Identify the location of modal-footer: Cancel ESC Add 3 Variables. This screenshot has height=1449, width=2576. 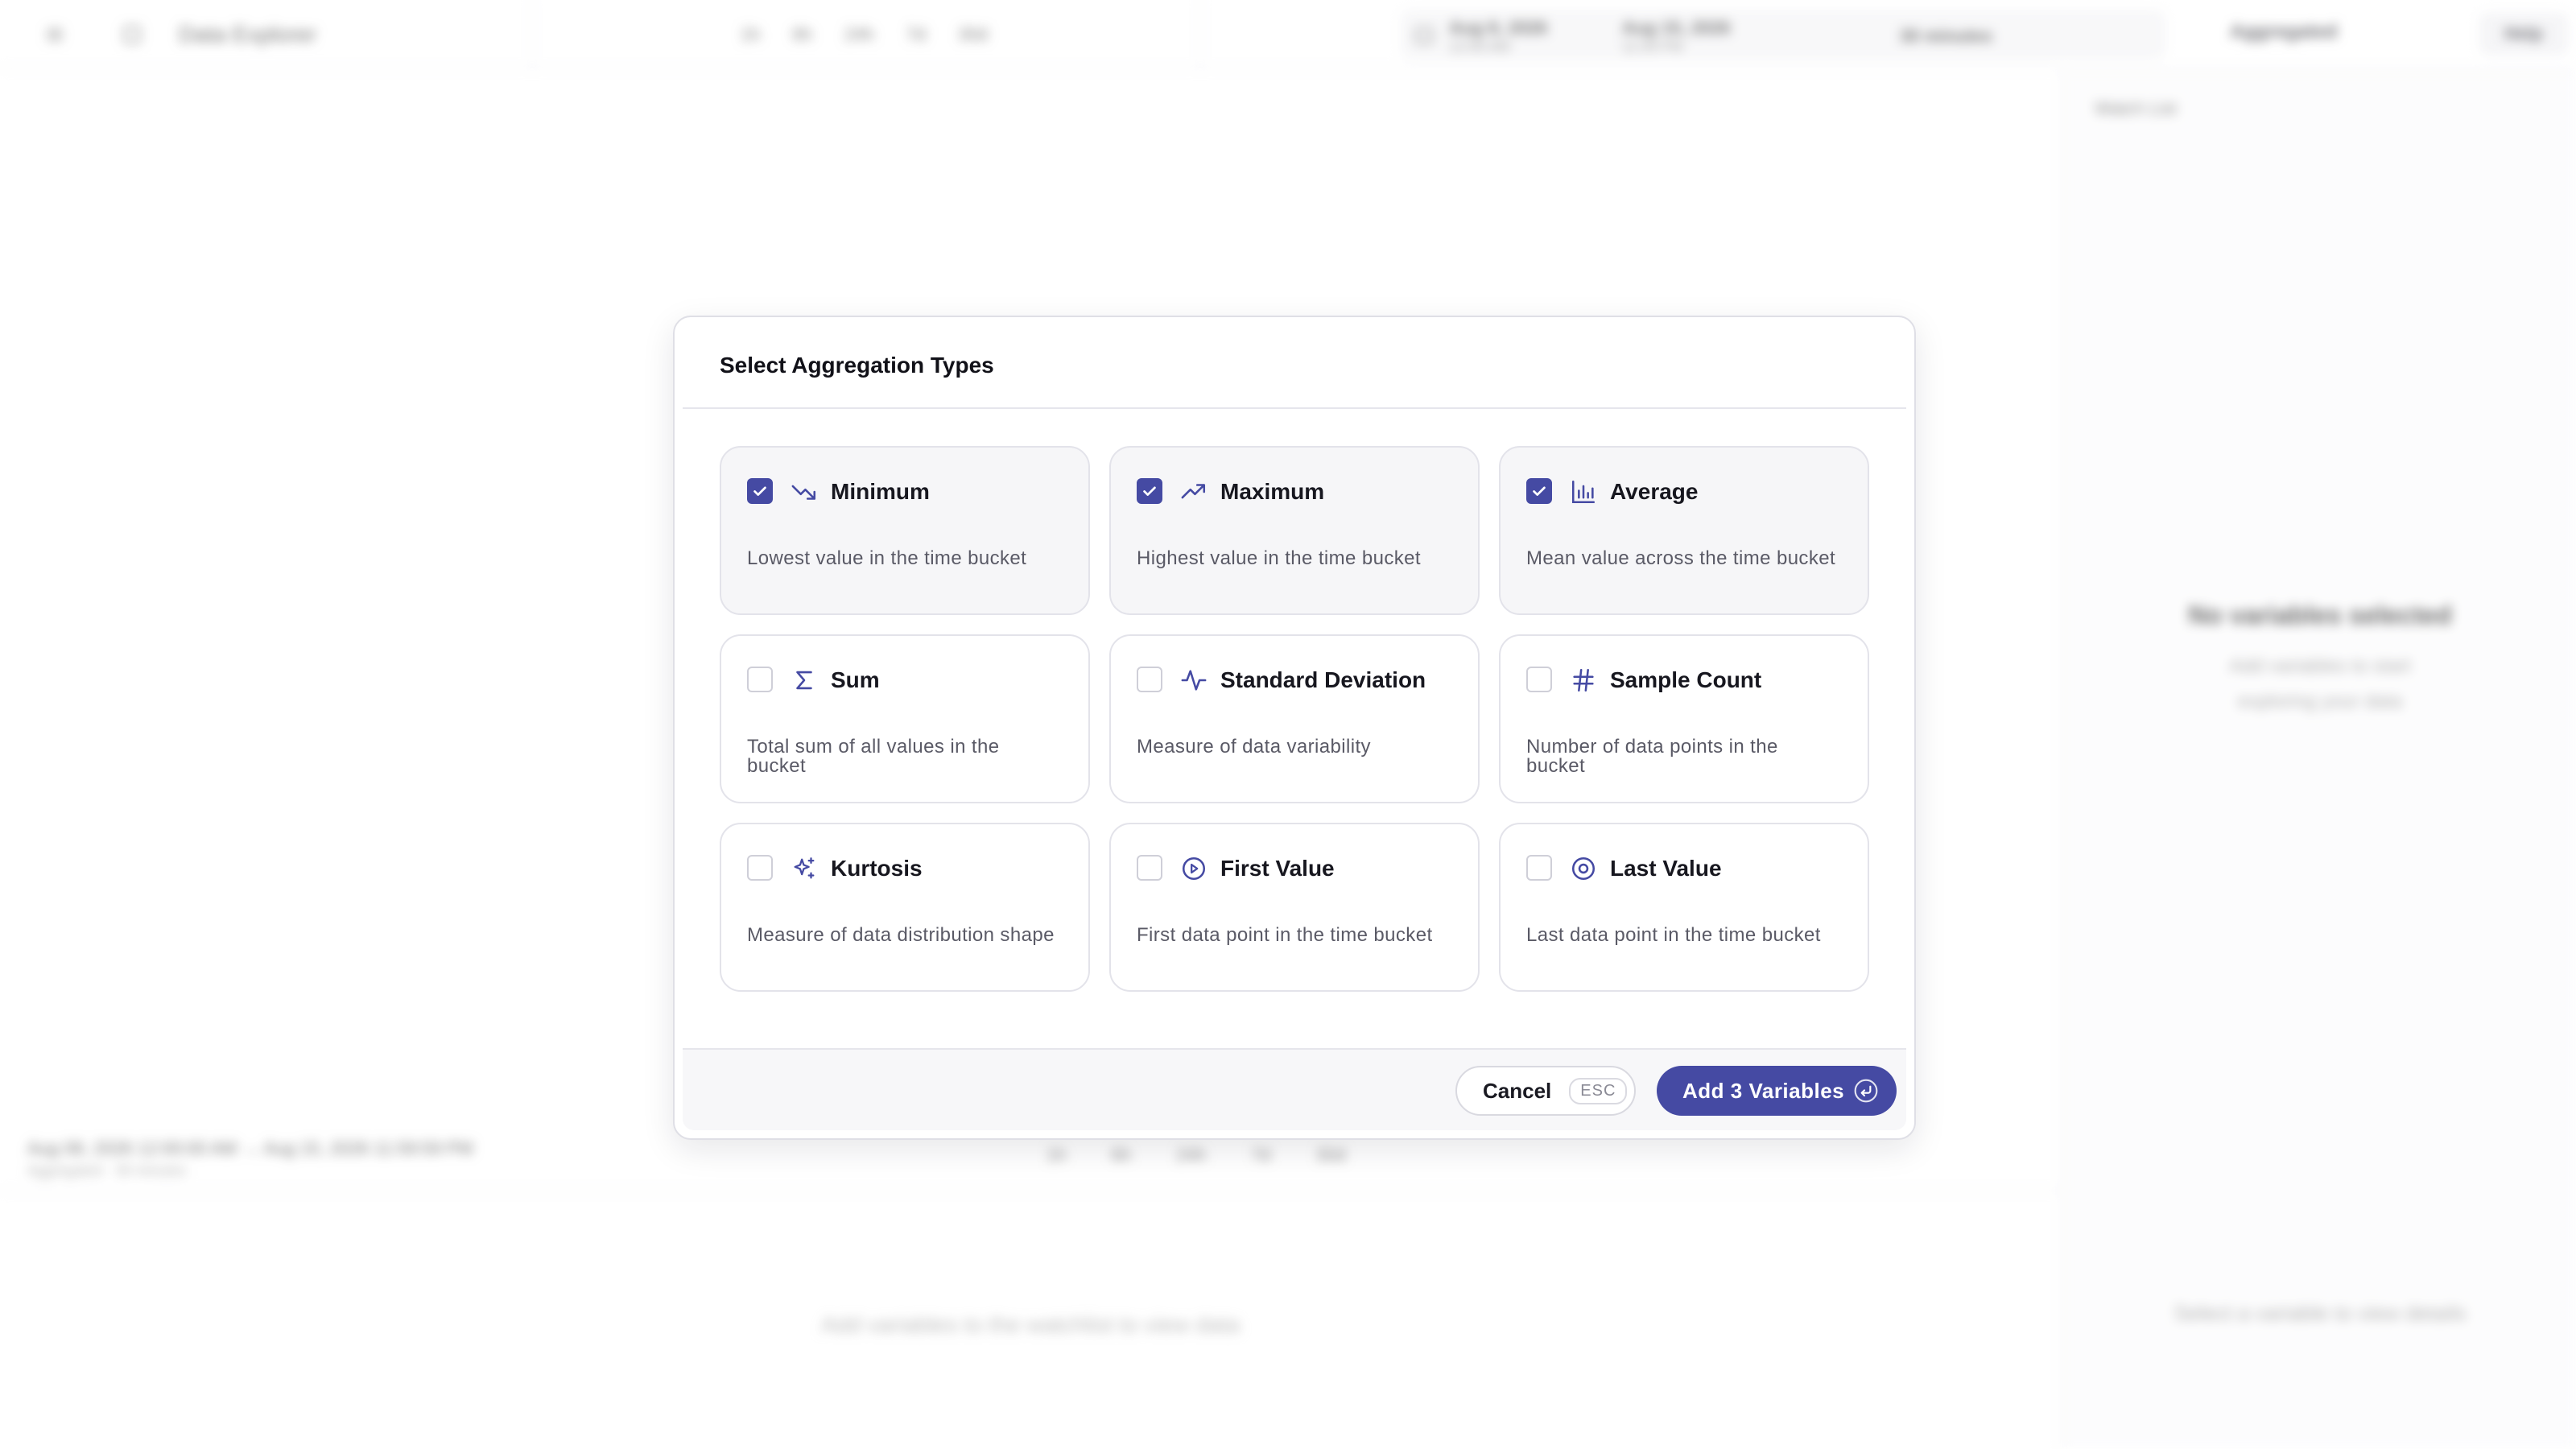
(1294, 1089).